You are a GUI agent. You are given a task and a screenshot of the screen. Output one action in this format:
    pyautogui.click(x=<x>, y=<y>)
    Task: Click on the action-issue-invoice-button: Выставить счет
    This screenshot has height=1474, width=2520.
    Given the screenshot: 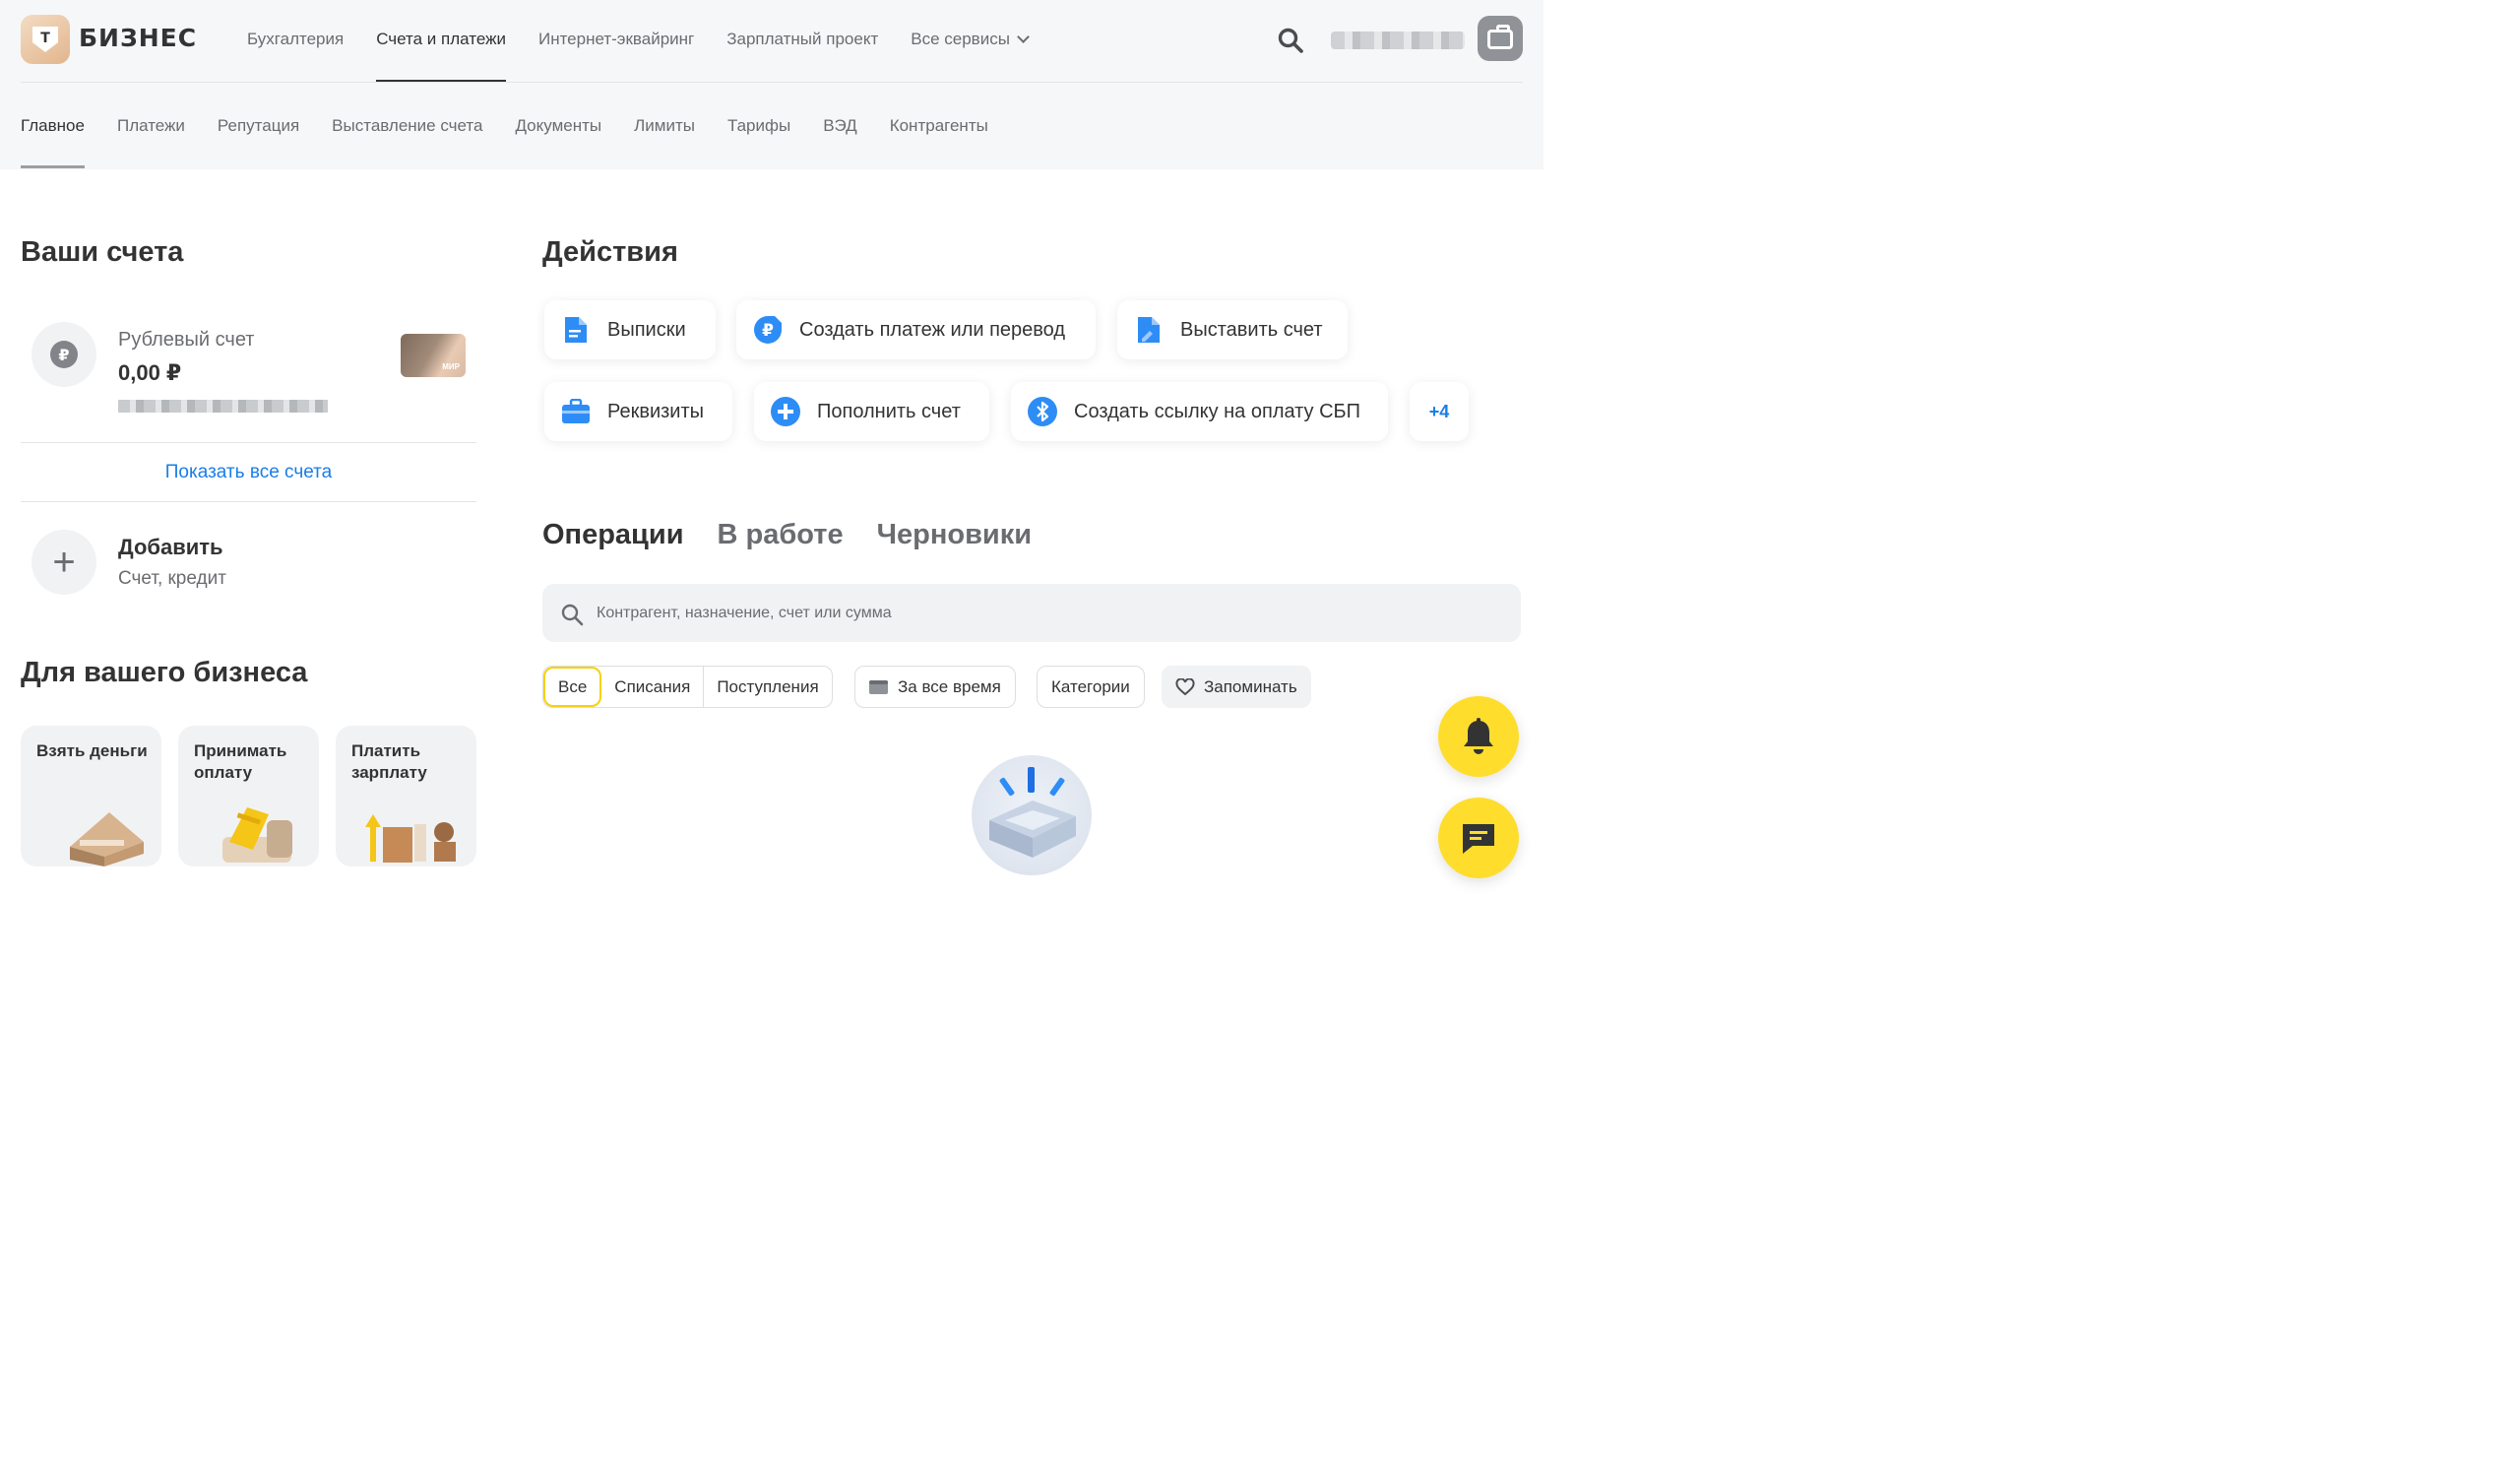 What is the action you would take?
    pyautogui.click(x=1232, y=330)
    